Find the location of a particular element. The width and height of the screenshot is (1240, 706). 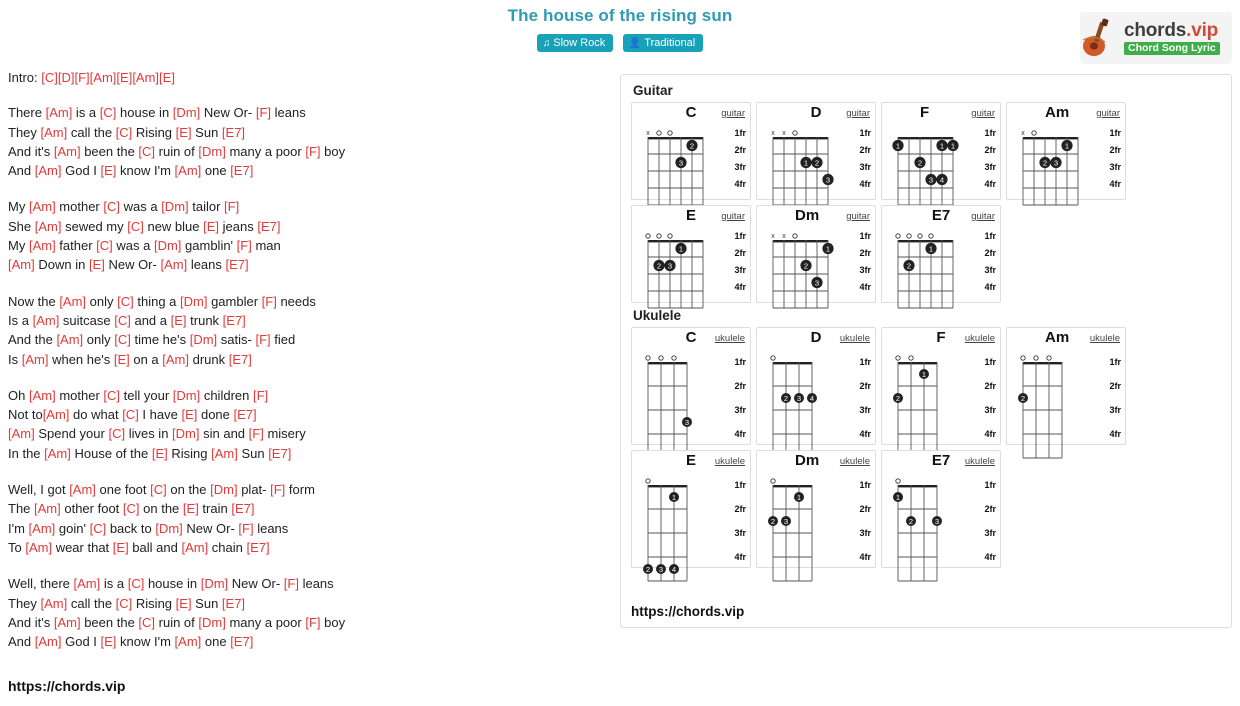

chord-card-guitar-F: Fguitar 1 1 1 2 3 4 1fr 2fr 3fr 4fr is located at coordinates (941, 154).